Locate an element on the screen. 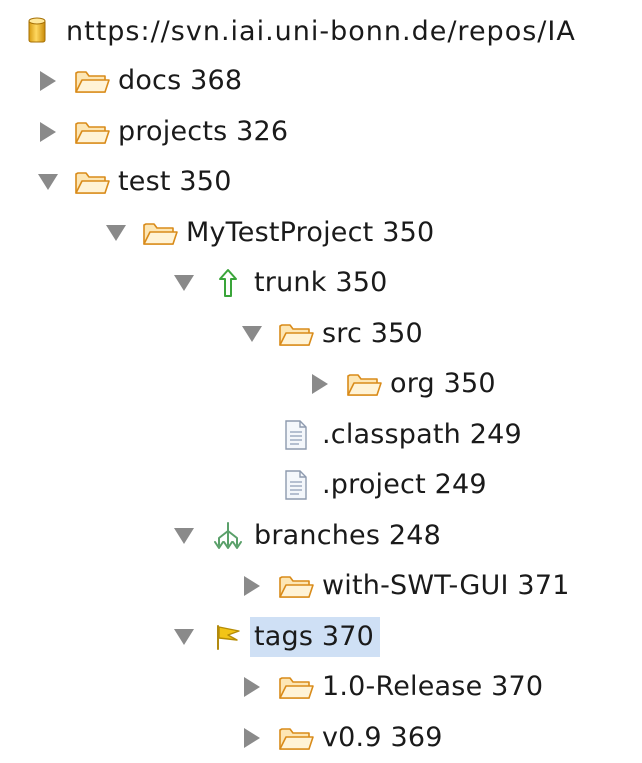 This screenshot has height=763, width=642. branches-icon is located at coordinates (228, 536).